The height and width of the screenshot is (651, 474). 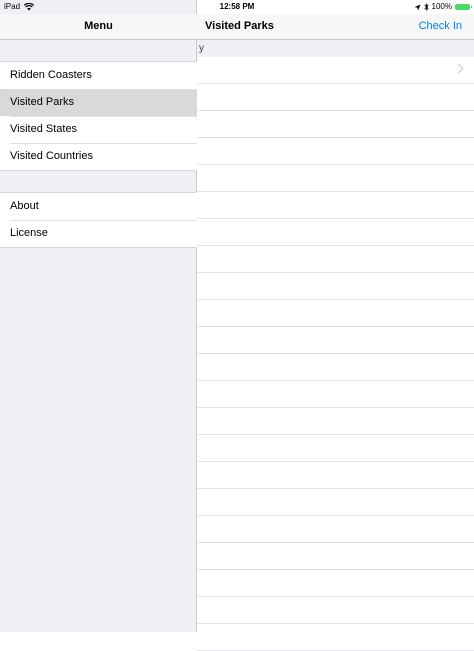 I want to click on battery-percent: 100%, so click(x=441, y=6).